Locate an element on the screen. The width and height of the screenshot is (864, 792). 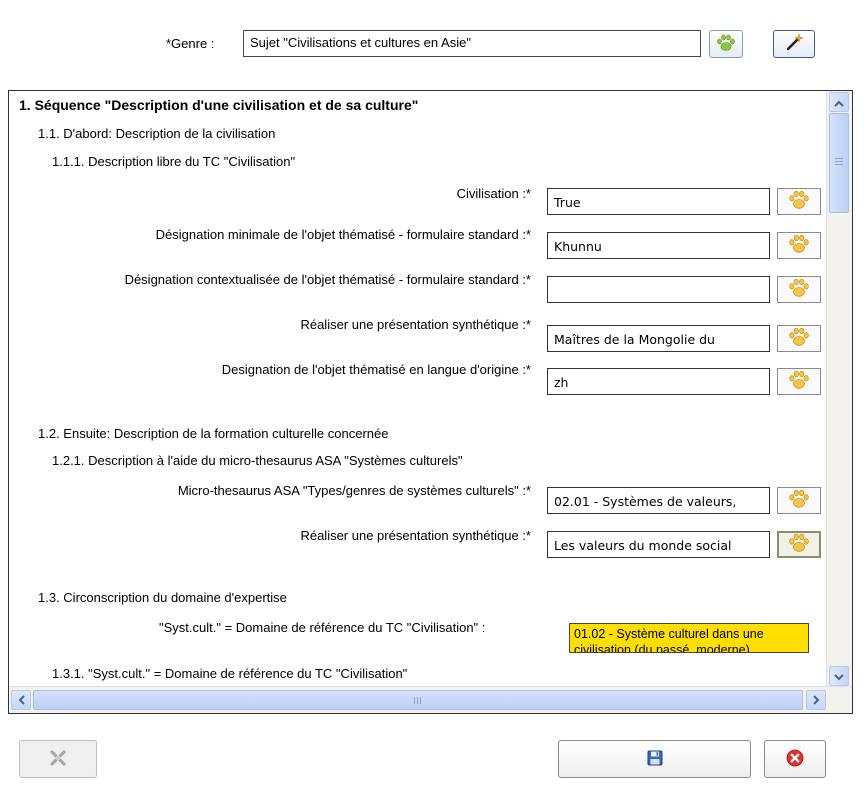
presentation-synthetique-2-field: Les valeurs du monde social is located at coordinates (658, 544).